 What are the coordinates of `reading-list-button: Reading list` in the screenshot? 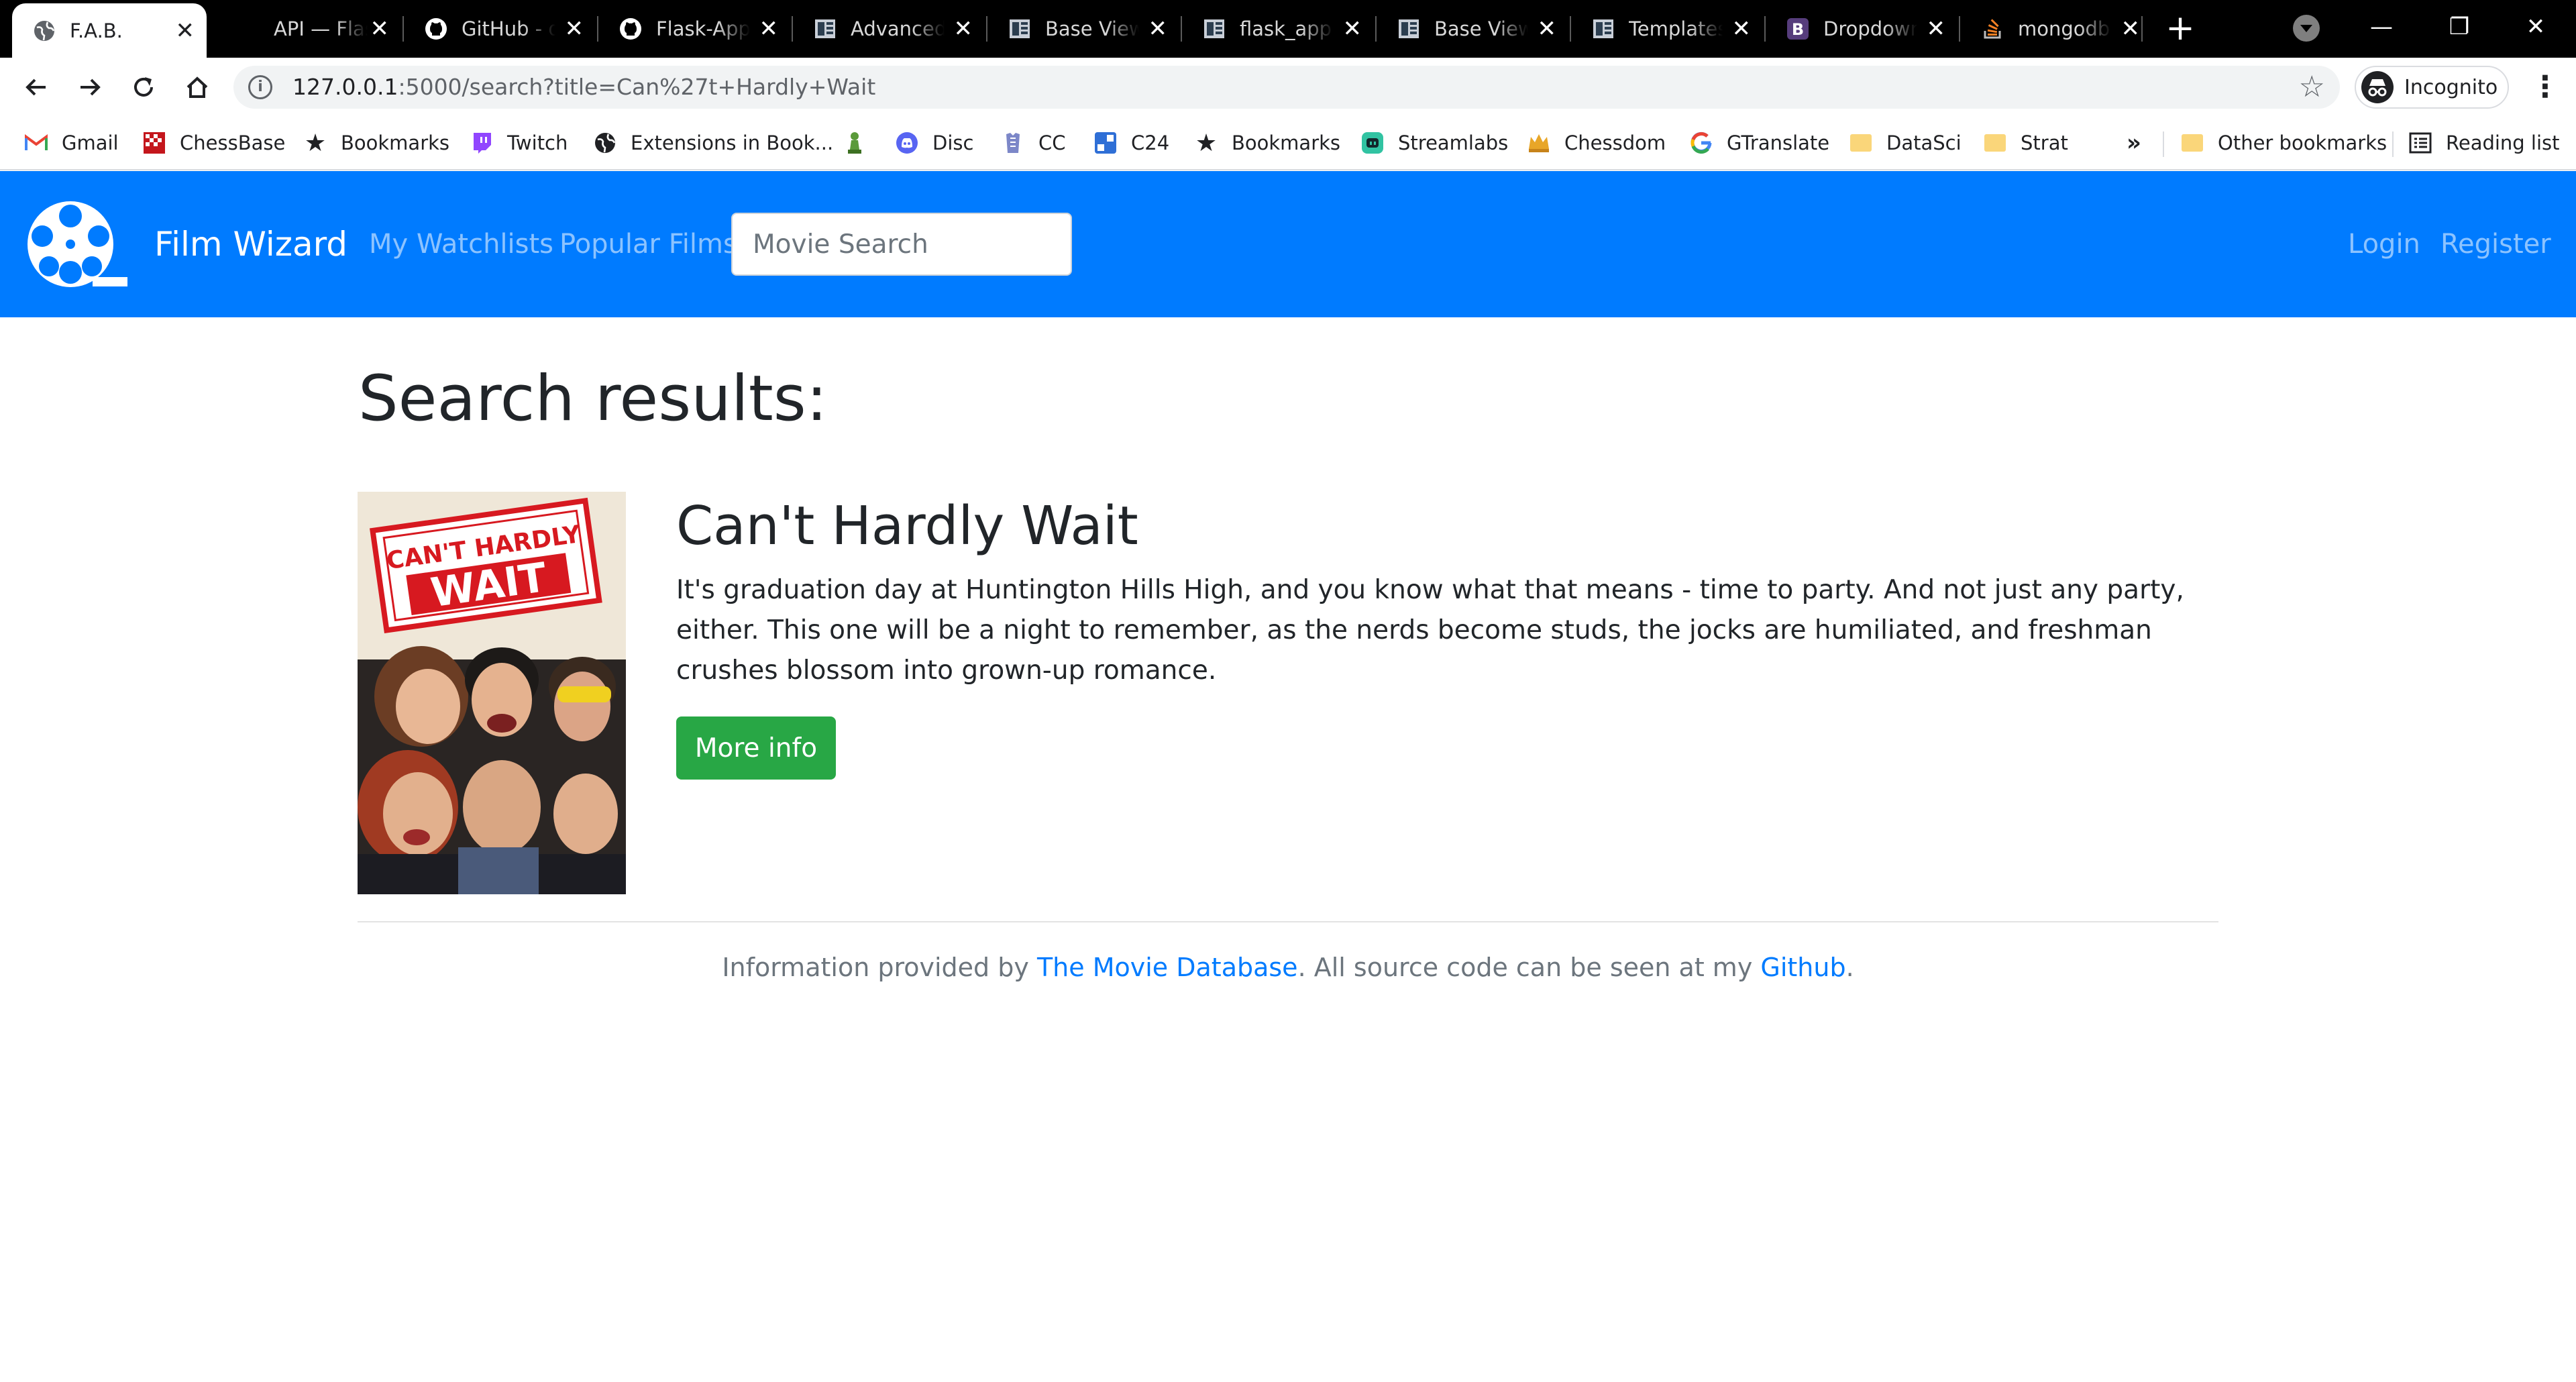 It's located at (2484, 143).